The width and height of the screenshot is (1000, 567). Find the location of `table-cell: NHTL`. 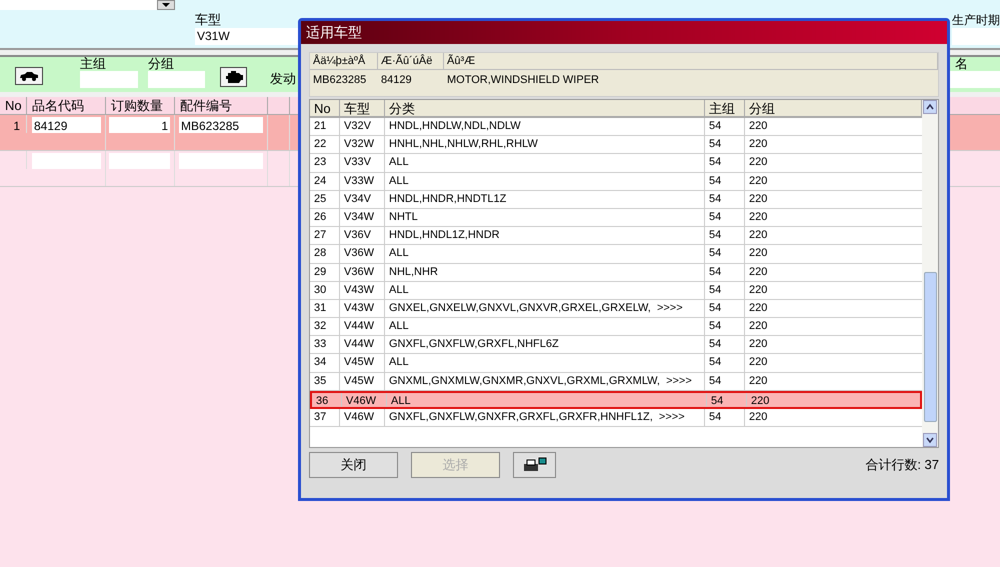

table-cell: NHTL is located at coordinates (545, 217).